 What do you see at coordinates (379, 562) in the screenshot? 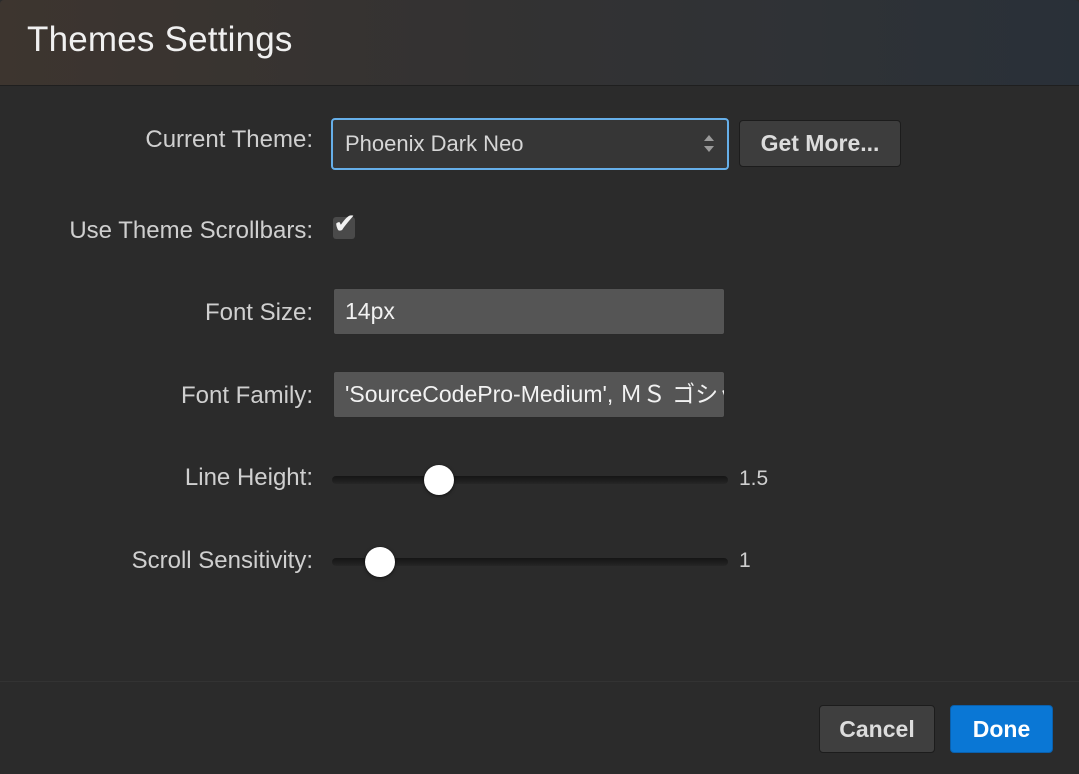
I see `scroll-sensitivity-slider-thumb` at bounding box center [379, 562].